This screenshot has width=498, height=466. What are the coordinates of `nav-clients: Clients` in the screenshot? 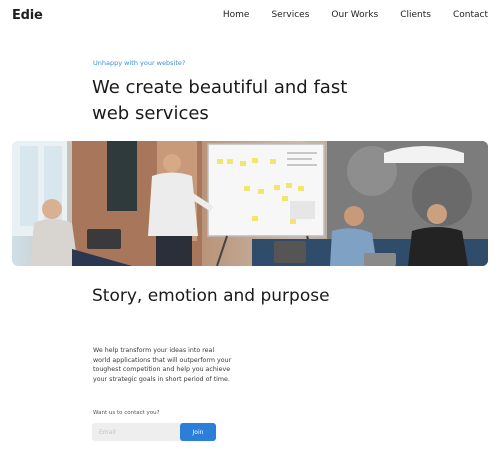 It's located at (415, 15).